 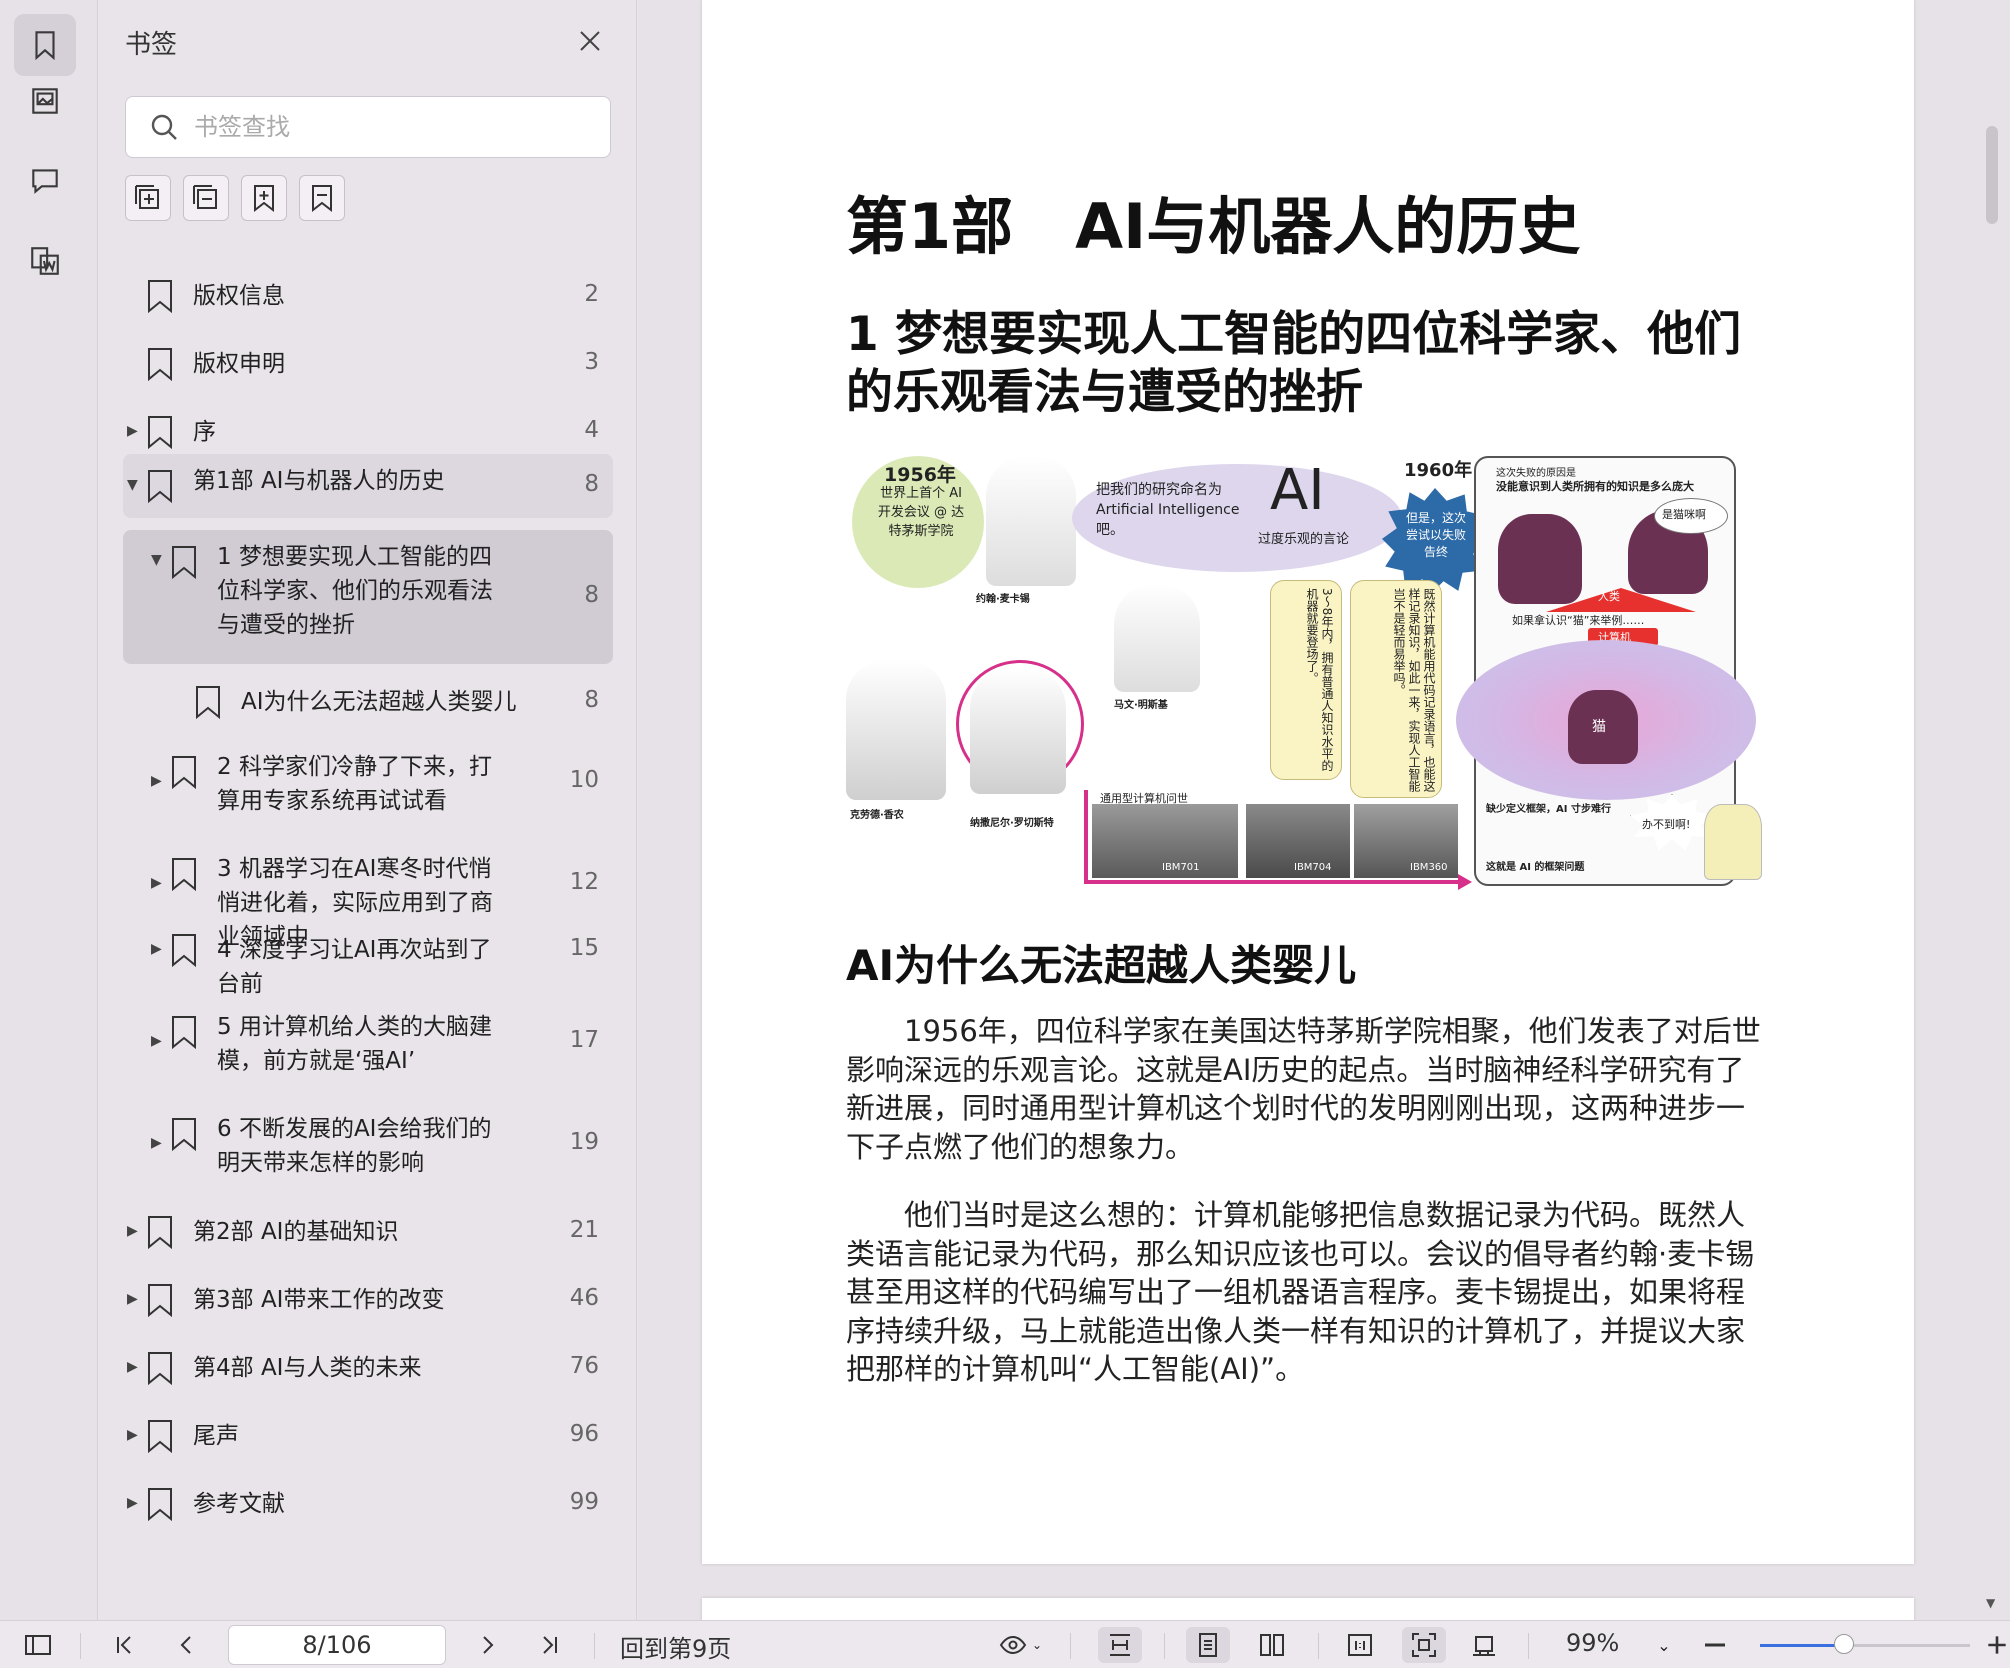 What do you see at coordinates (584, 1142) in the screenshot?
I see `bookmark-page-number: 19` at bounding box center [584, 1142].